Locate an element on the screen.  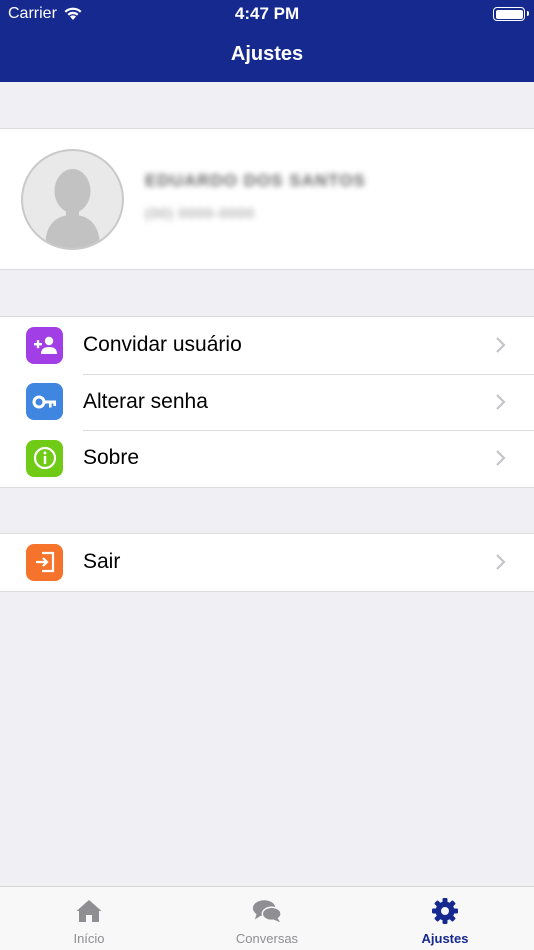
tab-settings: Ajustes is located at coordinates (445, 918).